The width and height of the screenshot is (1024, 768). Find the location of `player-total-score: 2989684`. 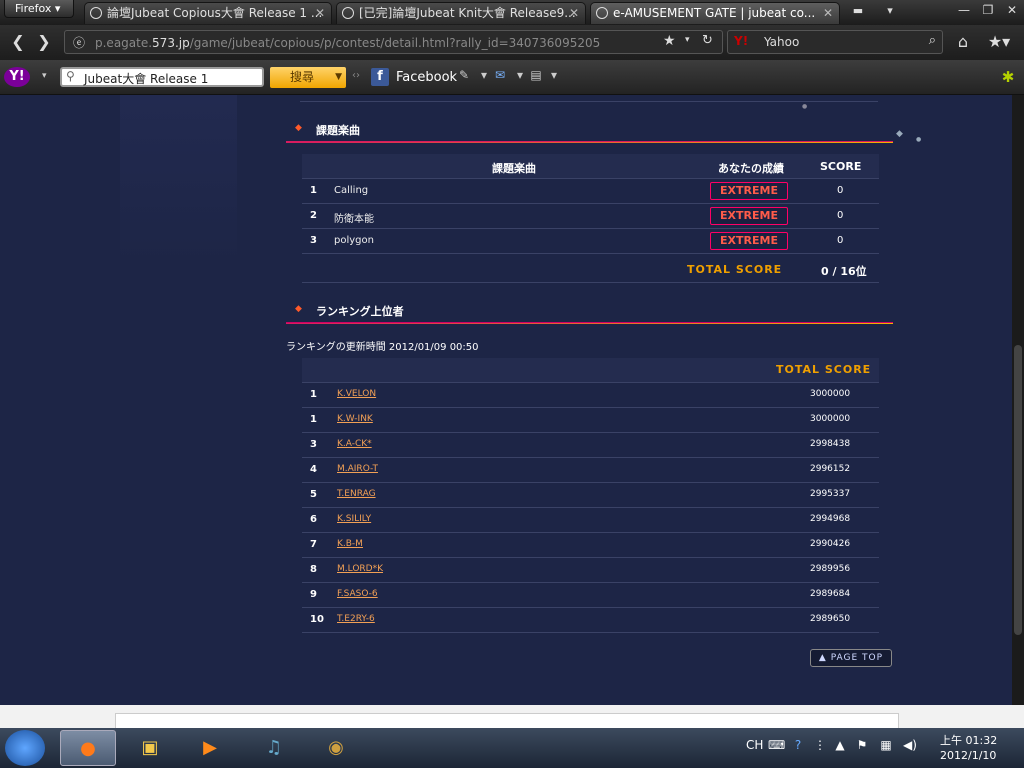

player-total-score: 2989684 is located at coordinates (830, 594).